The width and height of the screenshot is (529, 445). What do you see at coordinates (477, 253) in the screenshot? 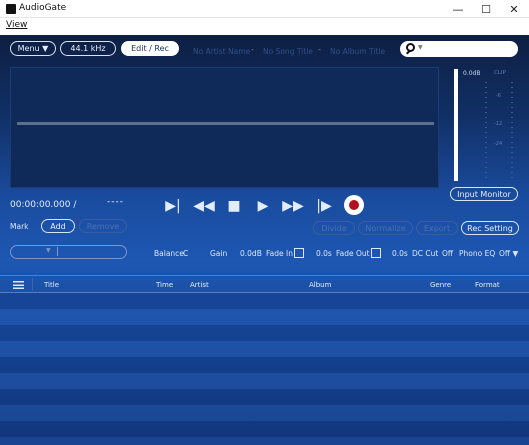
I see `phono-eq-label: Phono EQ` at bounding box center [477, 253].